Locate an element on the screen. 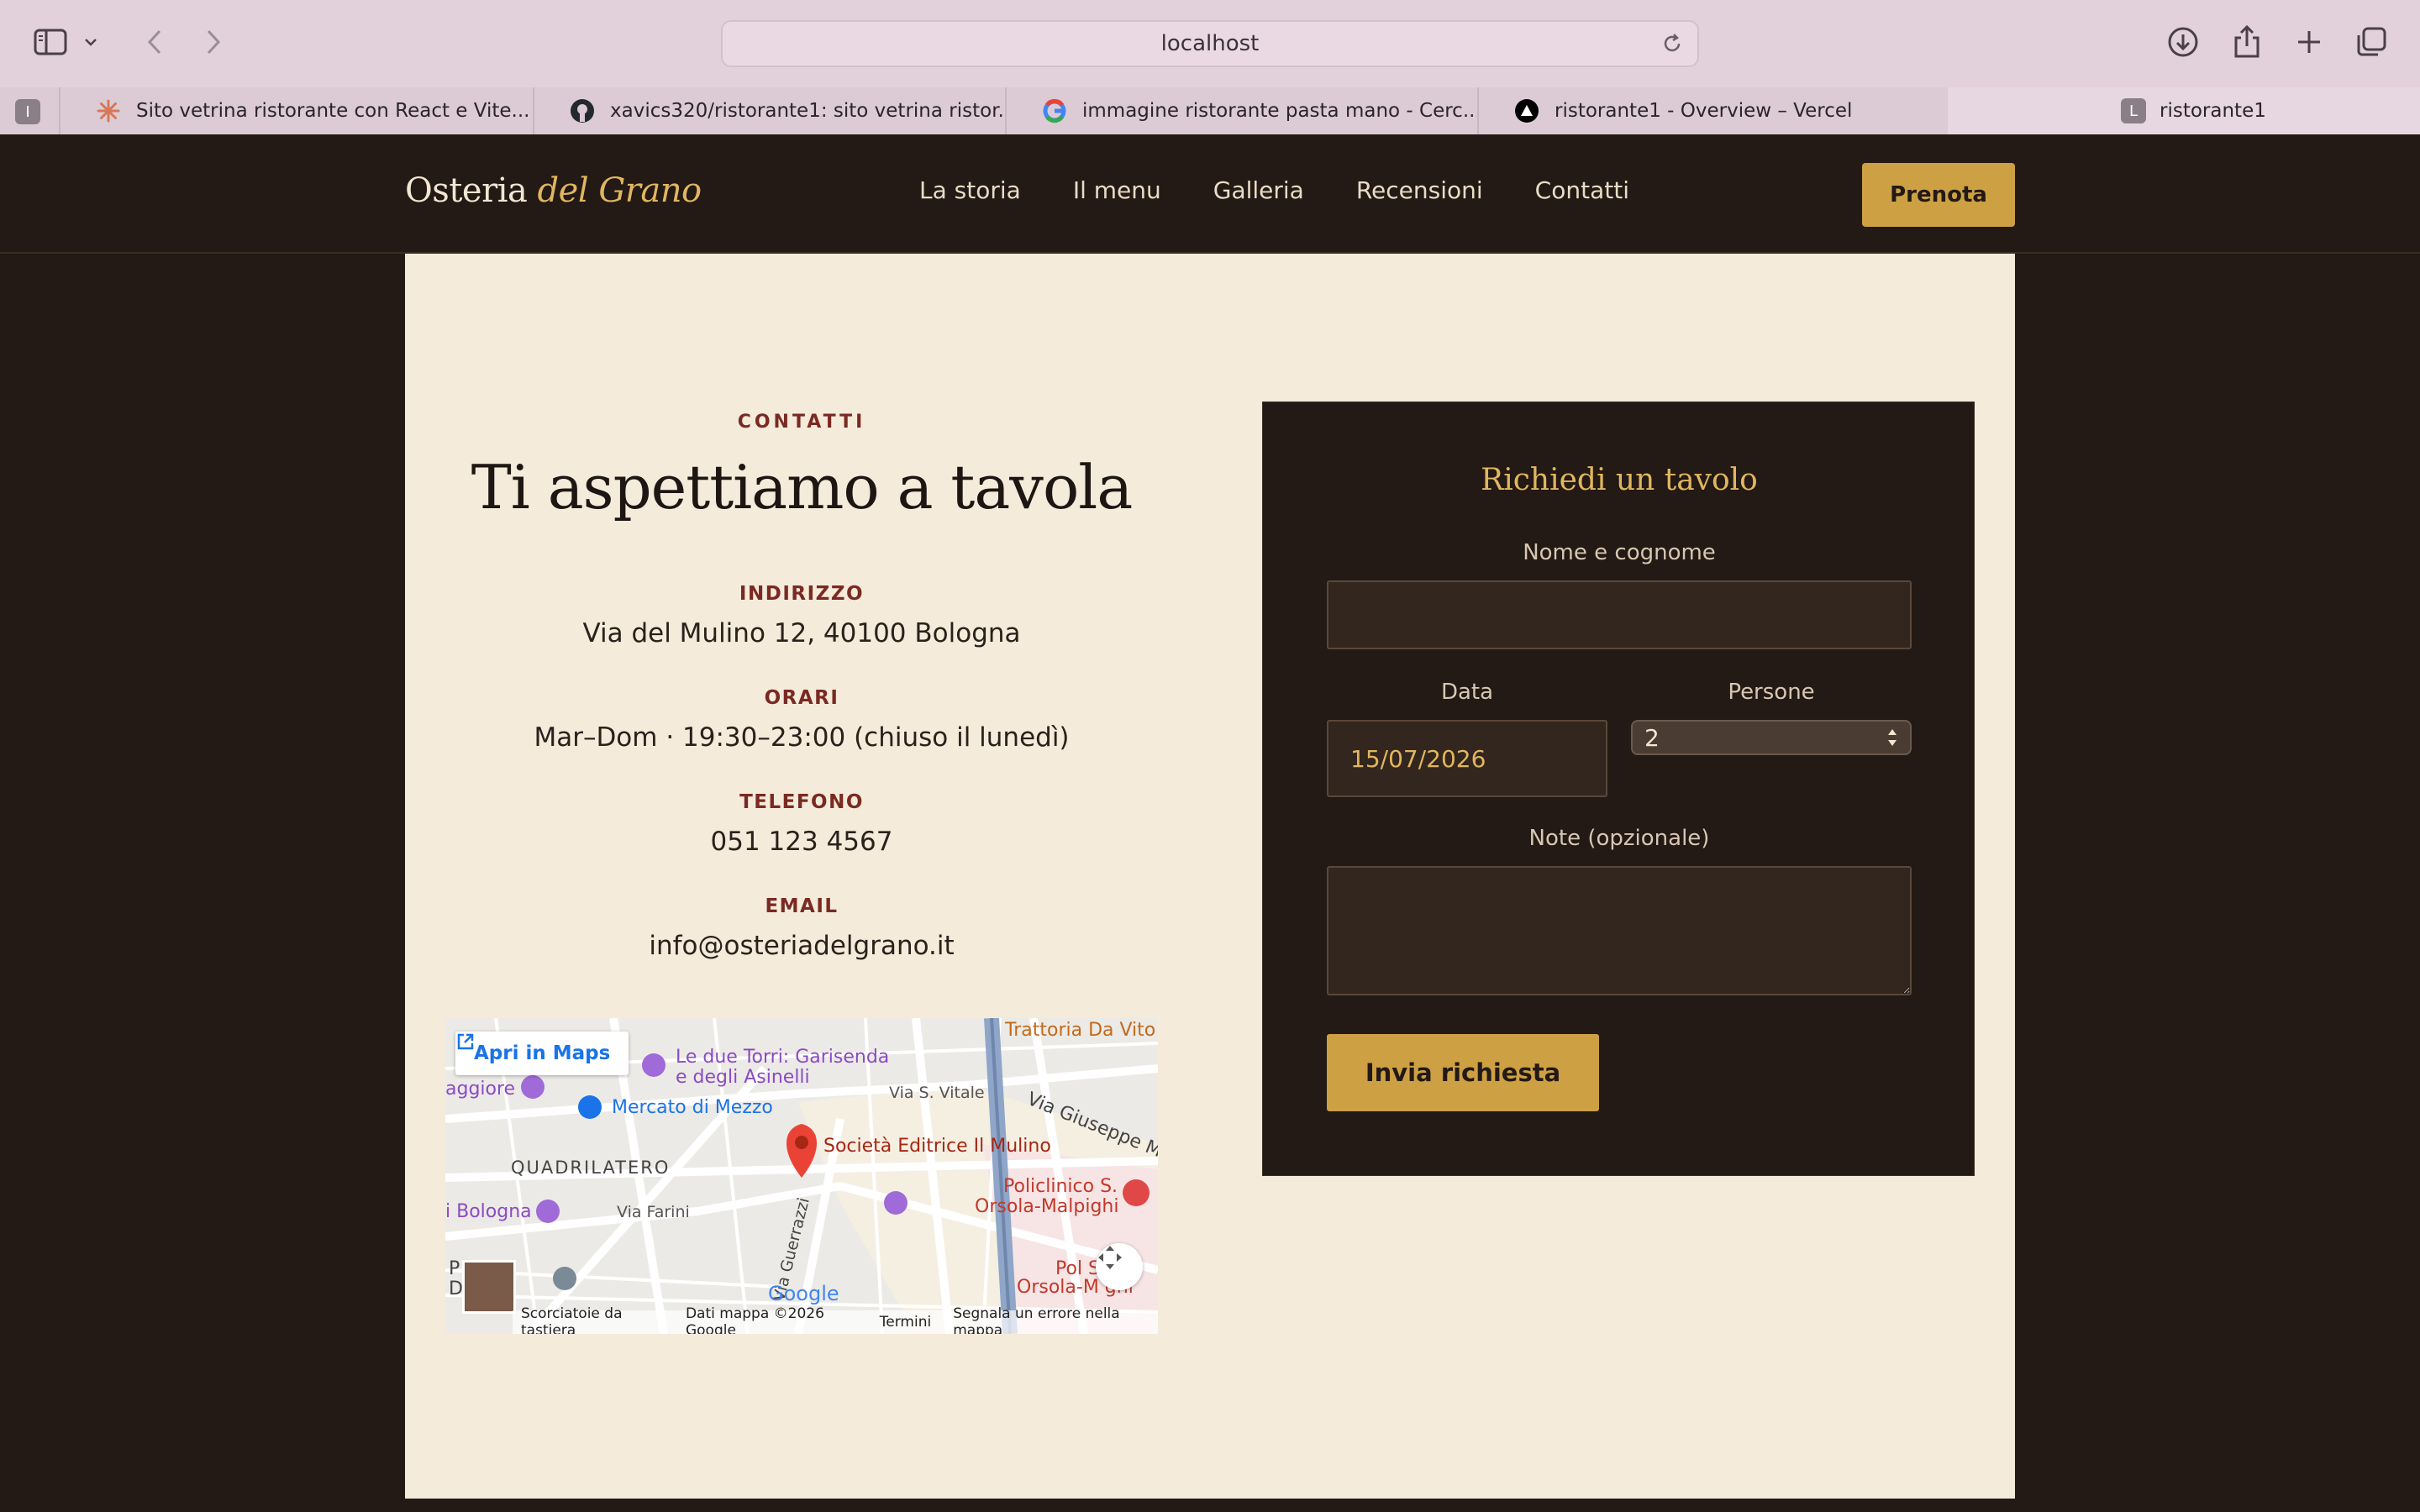 This screenshot has width=2420, height=1512. browser-toolbar: localhost is located at coordinates (1210, 43).